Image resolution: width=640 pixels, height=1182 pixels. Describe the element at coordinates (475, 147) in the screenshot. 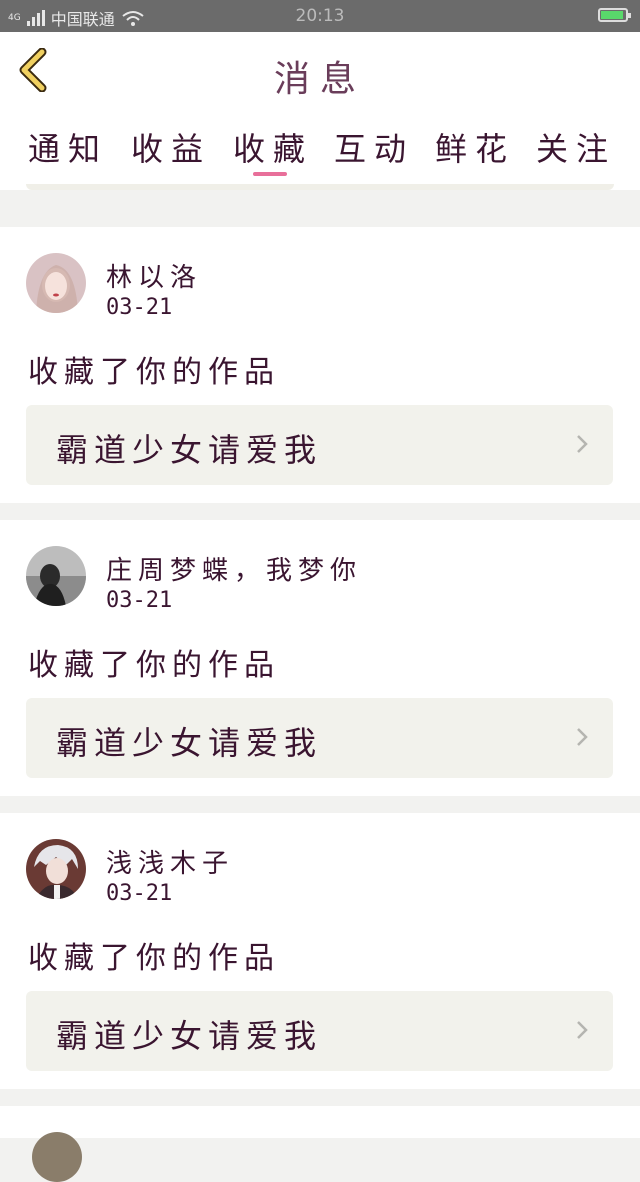

I see `tab-flowers: 鲜花` at that location.